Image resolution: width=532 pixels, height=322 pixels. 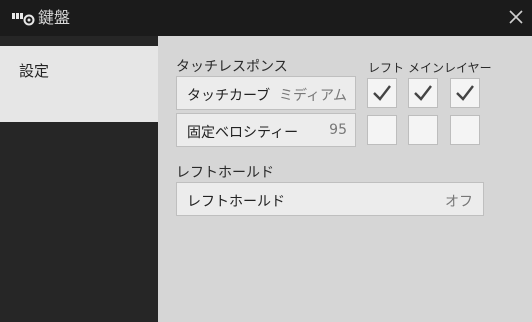 I want to click on left-hold-value: オフ, so click(x=459, y=202).